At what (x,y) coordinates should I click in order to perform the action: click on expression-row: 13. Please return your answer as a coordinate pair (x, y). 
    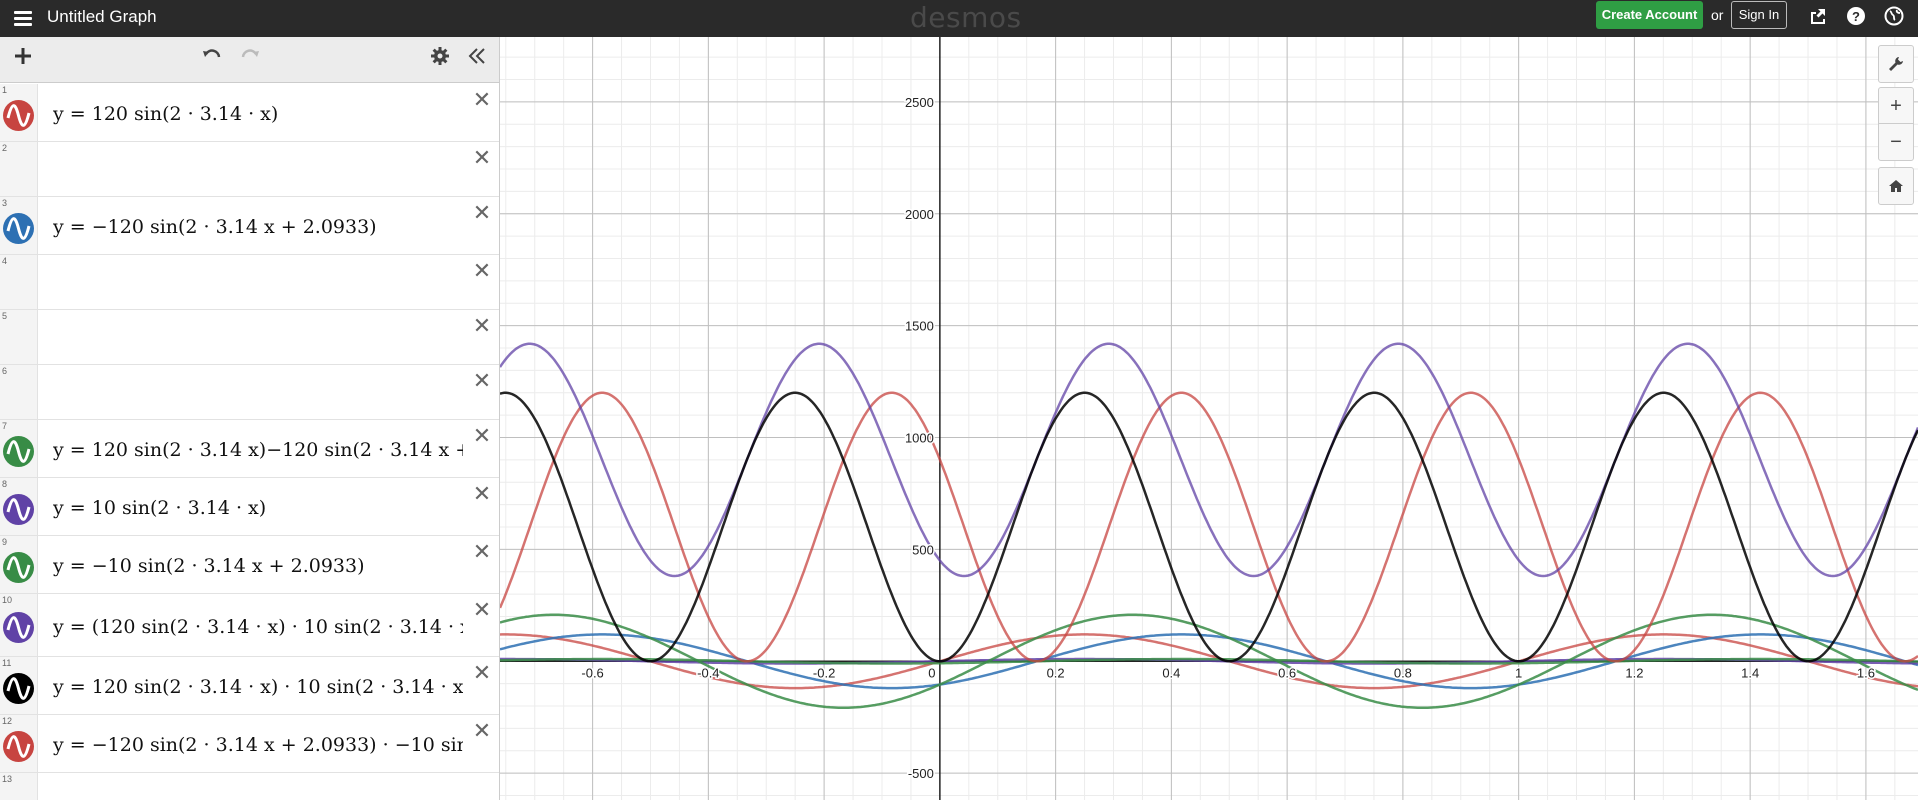
    Looking at the image, I should click on (249, 786).